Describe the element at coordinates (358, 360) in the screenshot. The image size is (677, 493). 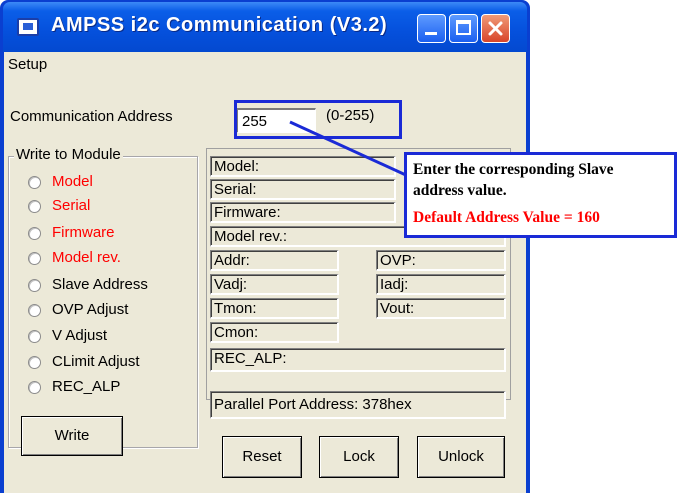
I see `rec-alp-field: REC_ALP:` at that location.